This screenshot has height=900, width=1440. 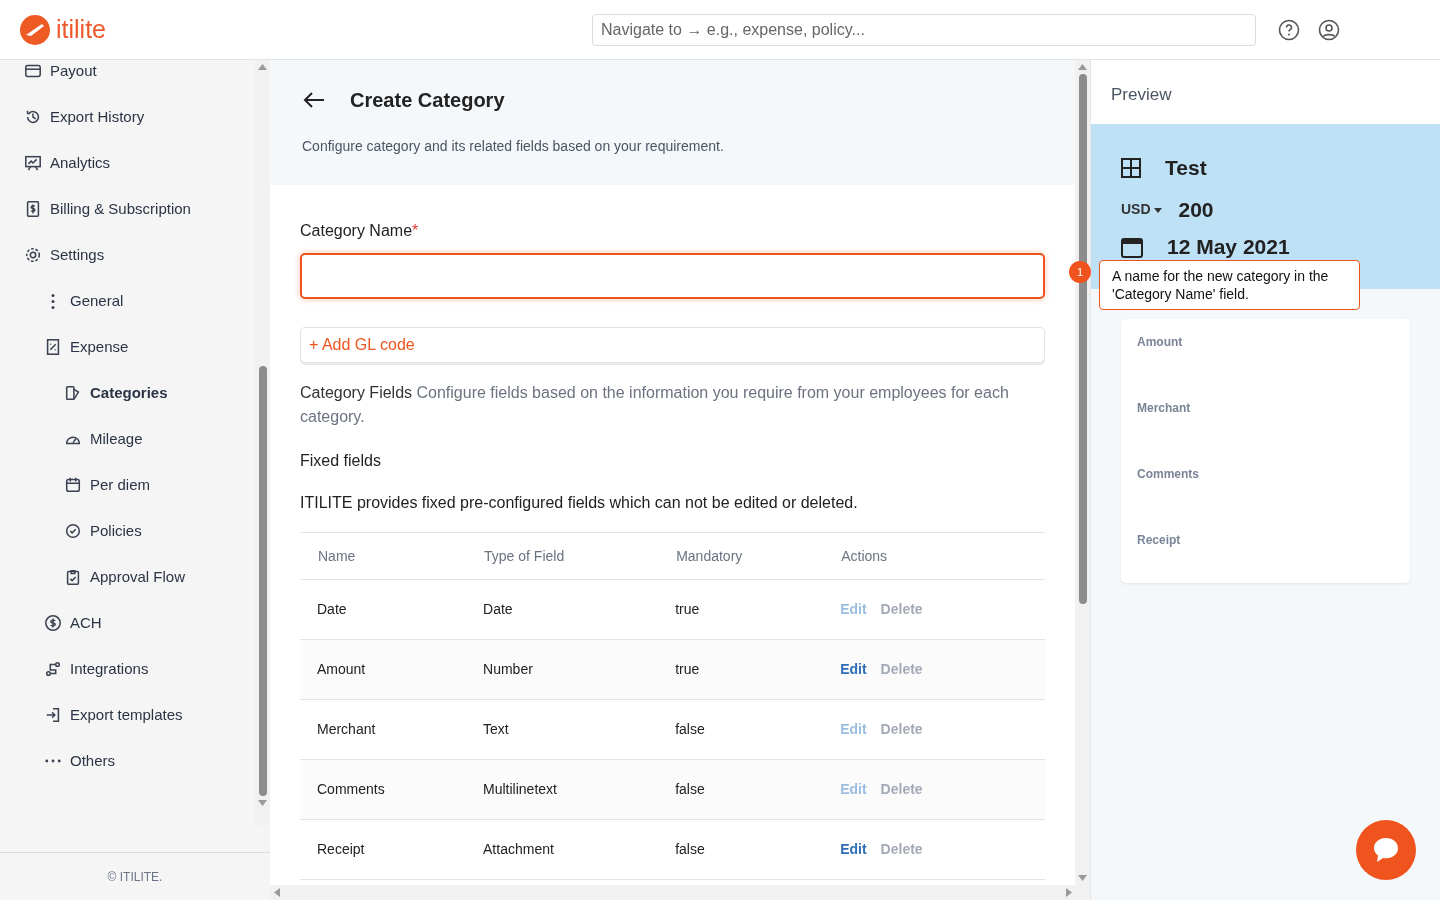 I want to click on page-subtitle: Configure category and its related fields based on your requirement., so click(x=513, y=146).